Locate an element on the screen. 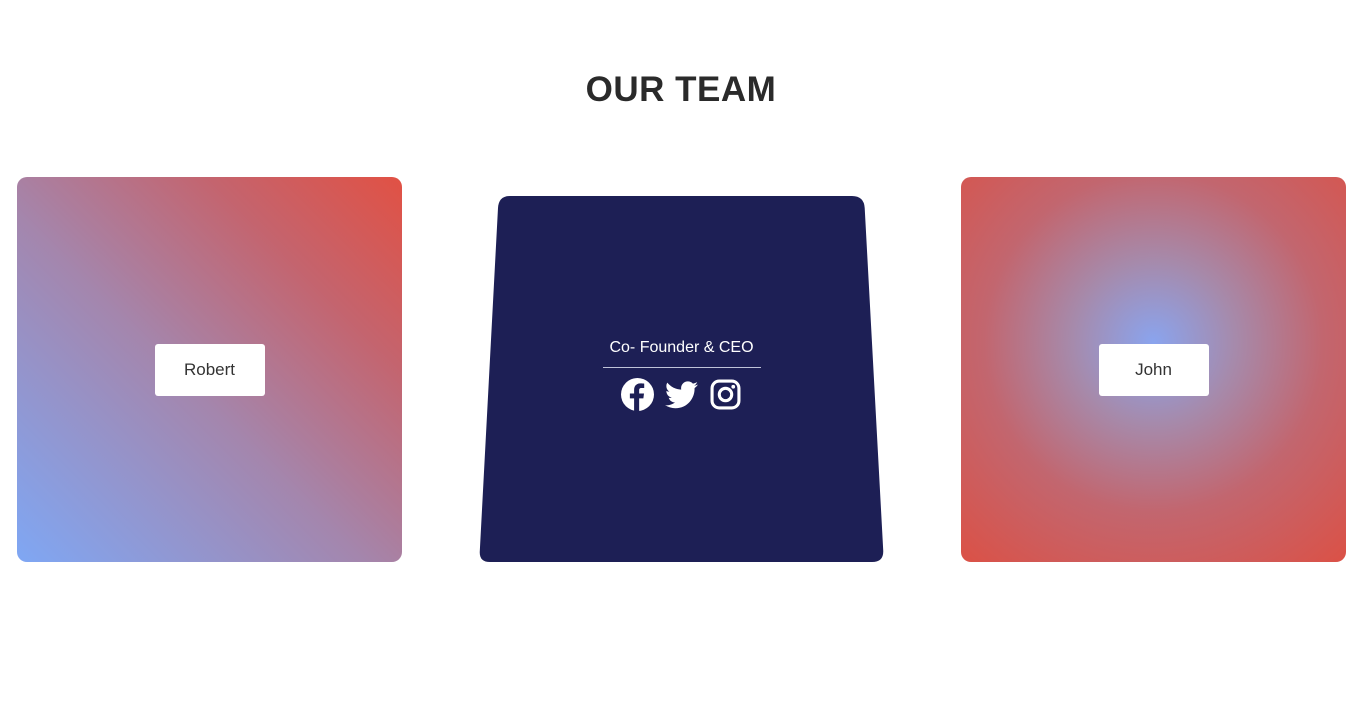  twitter-icon is located at coordinates (681, 394).